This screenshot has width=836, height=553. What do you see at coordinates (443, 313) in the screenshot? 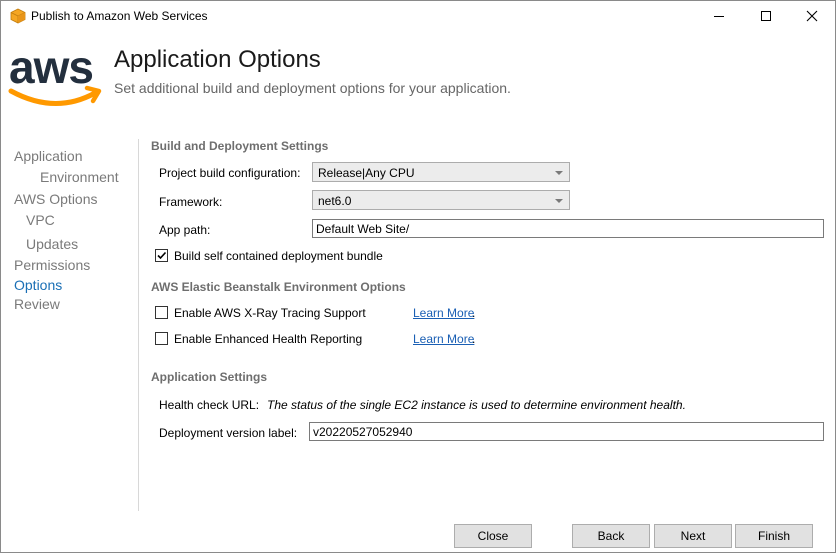
I see `xray-learn-more-link: Learn More` at bounding box center [443, 313].